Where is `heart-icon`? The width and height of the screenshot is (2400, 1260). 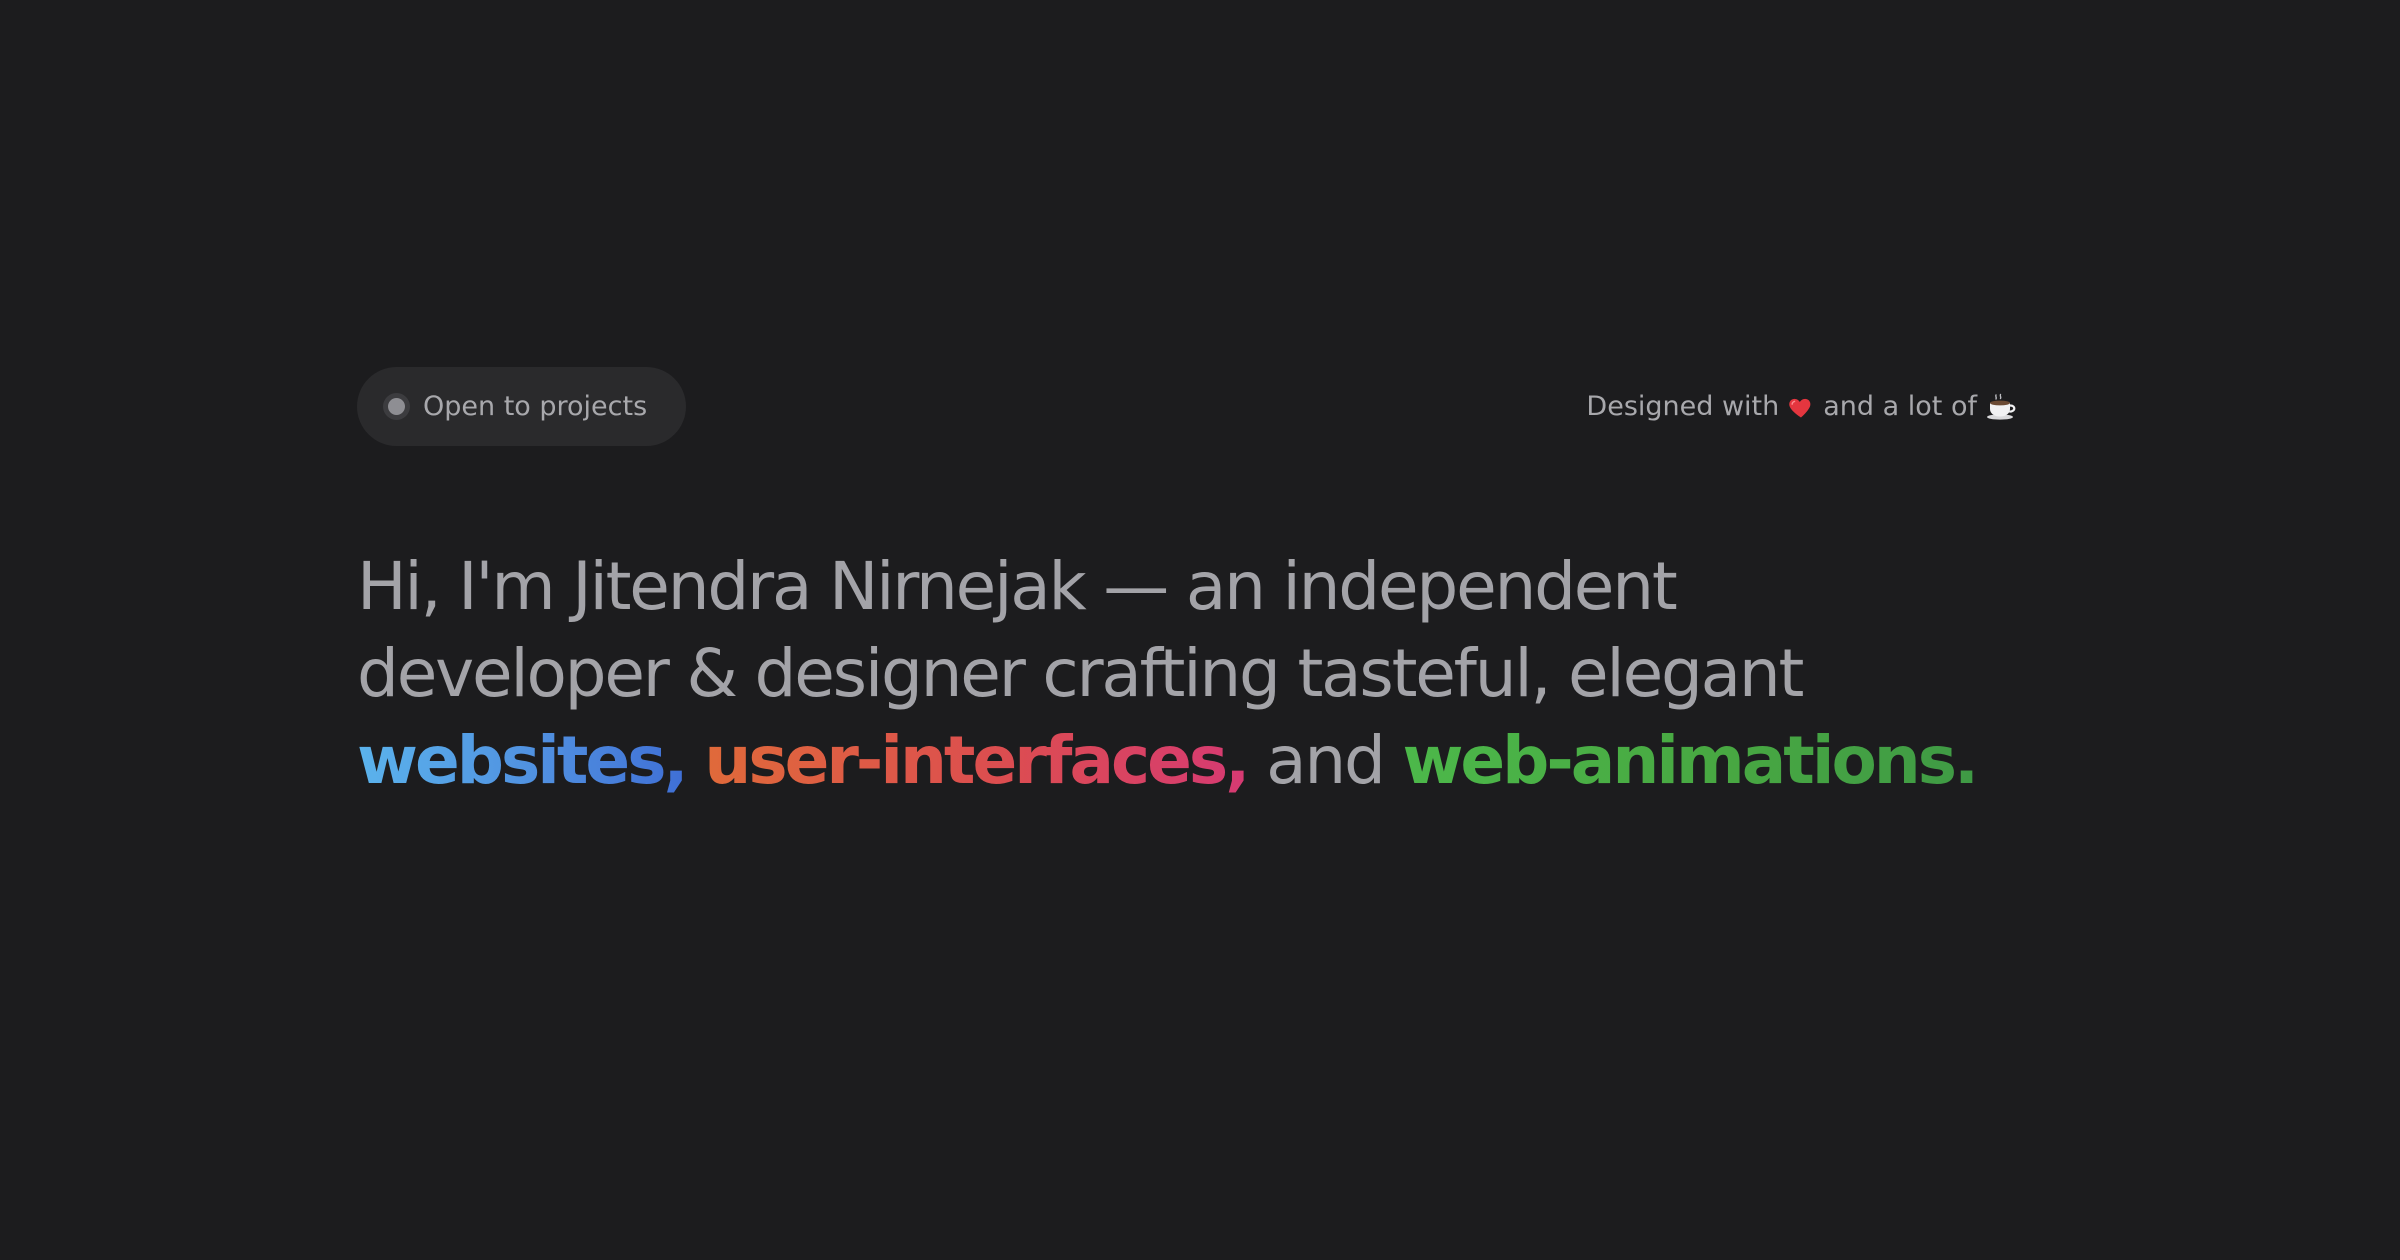 heart-icon is located at coordinates (1800, 407).